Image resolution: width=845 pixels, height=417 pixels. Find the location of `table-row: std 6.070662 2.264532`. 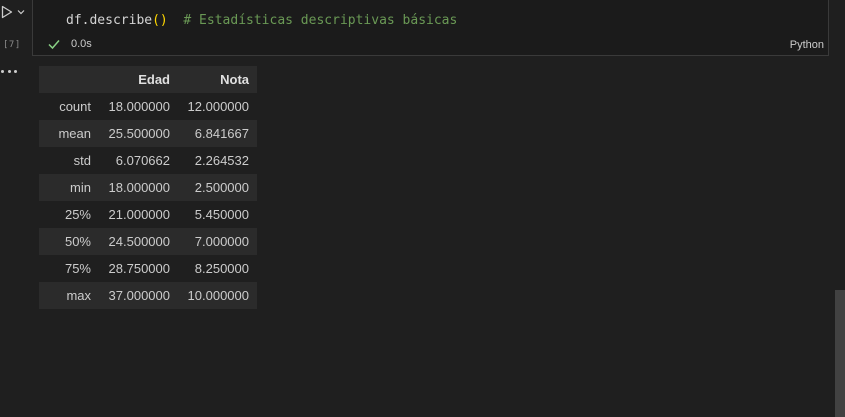

table-row: std 6.070662 2.264532 is located at coordinates (148, 160).